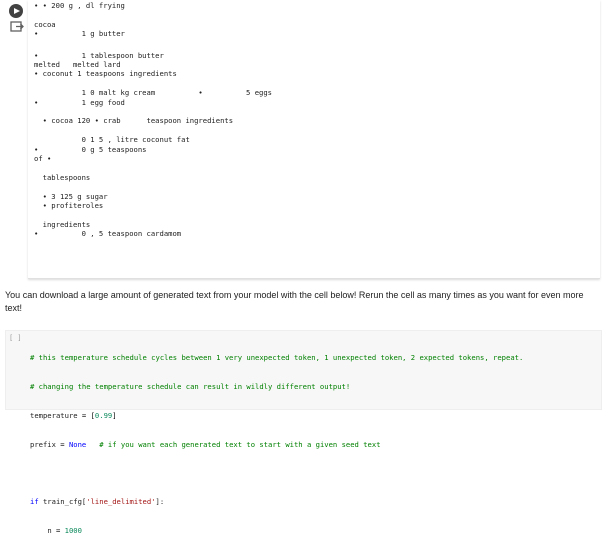 This screenshot has width=604, height=555. What do you see at coordinates (62, 177) in the screenshot?
I see `output-line: tablespoons` at bounding box center [62, 177].